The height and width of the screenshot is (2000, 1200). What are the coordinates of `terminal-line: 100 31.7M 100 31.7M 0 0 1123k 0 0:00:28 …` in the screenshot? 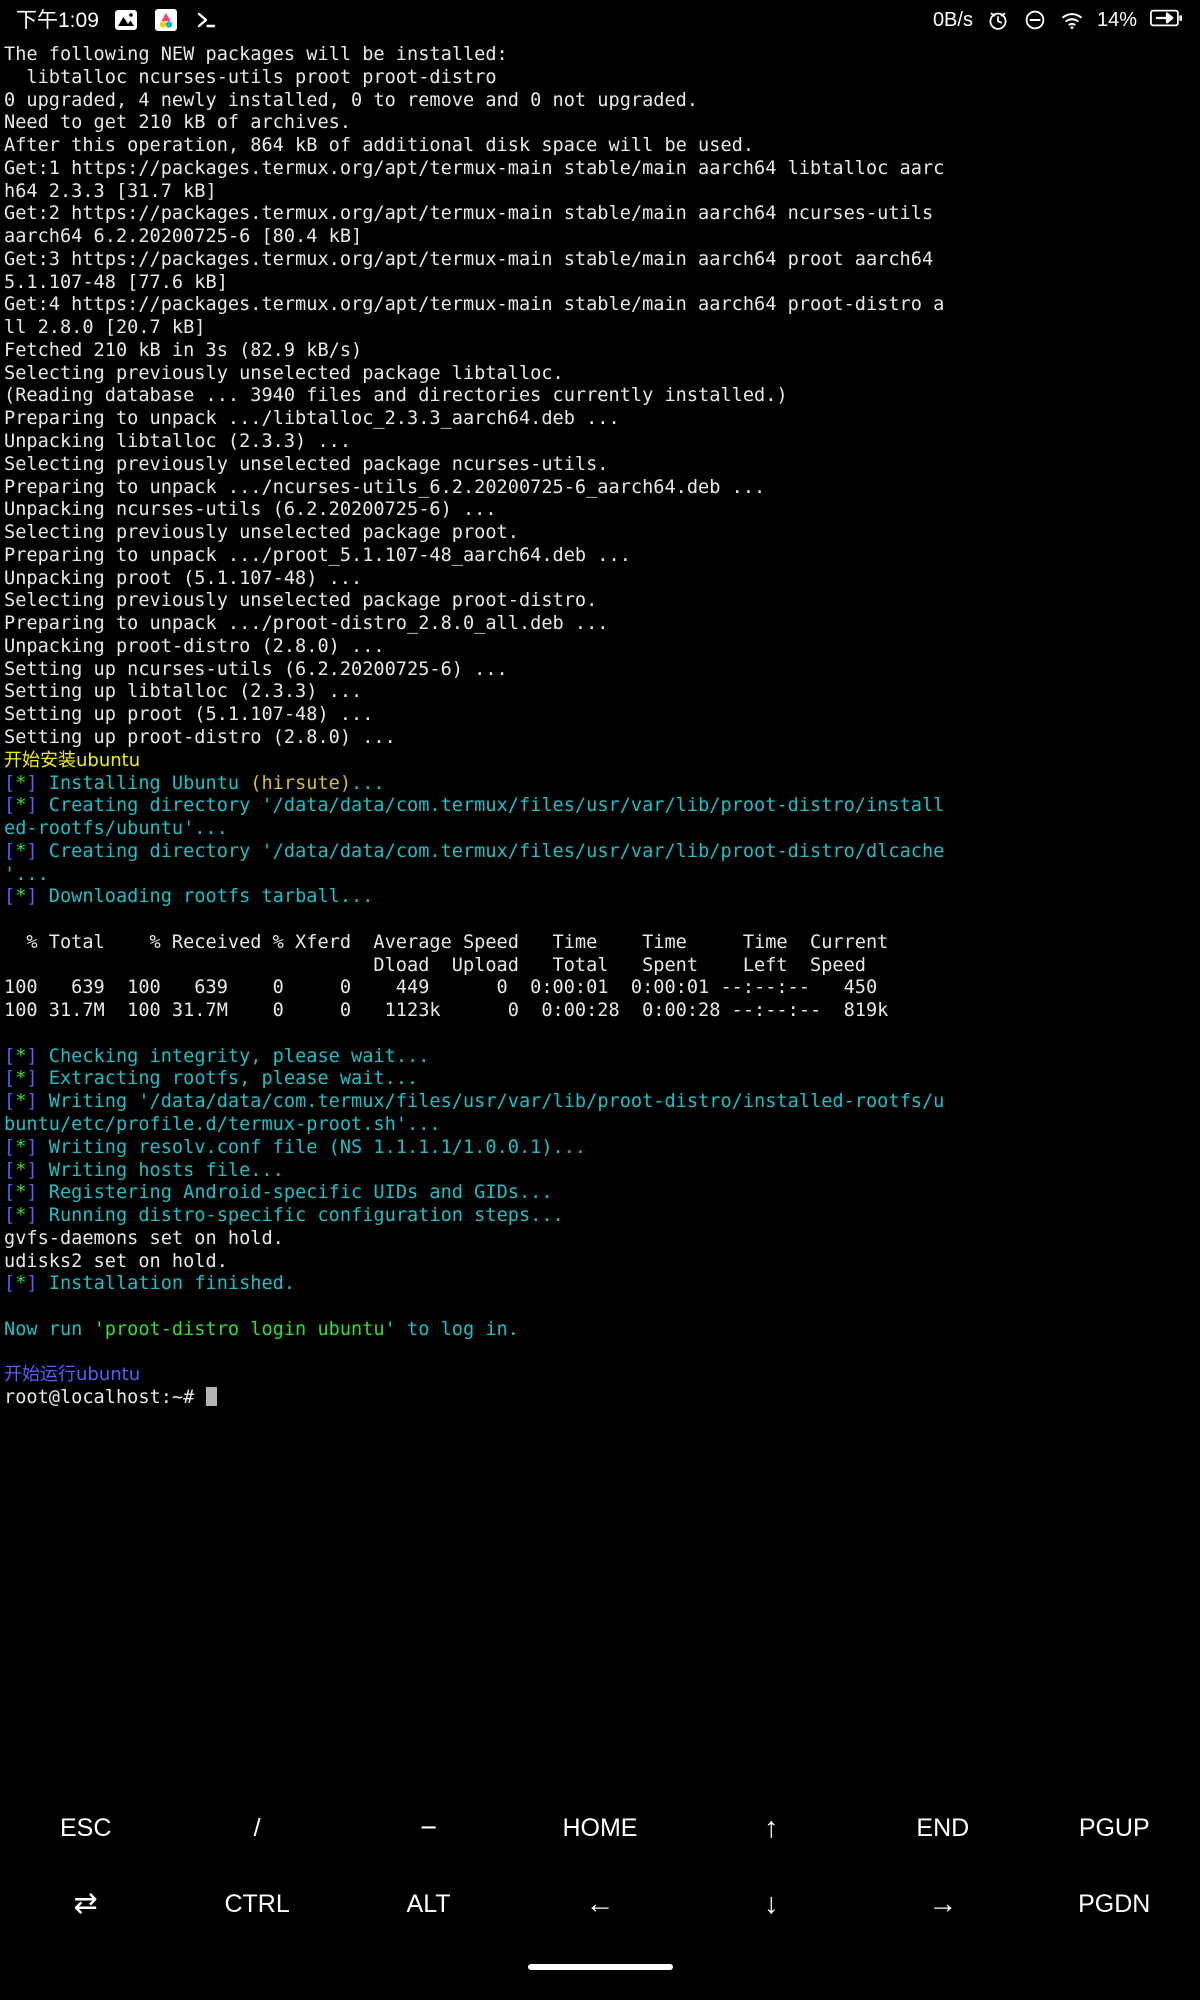 It's located at (600, 1011).